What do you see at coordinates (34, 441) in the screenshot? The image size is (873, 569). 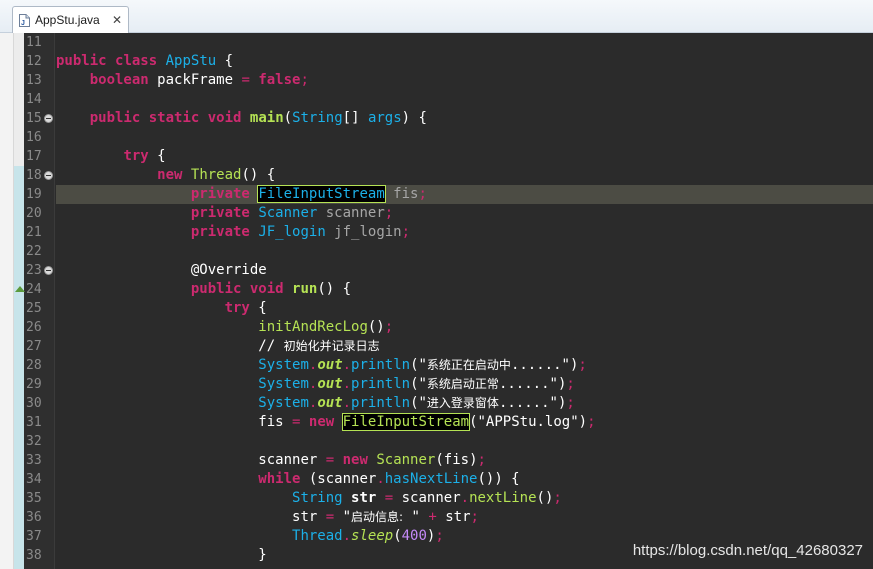 I see `line-number: 32` at bounding box center [34, 441].